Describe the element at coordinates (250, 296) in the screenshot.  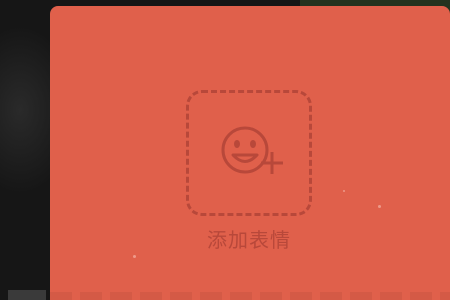
I see `partial-text-row` at that location.